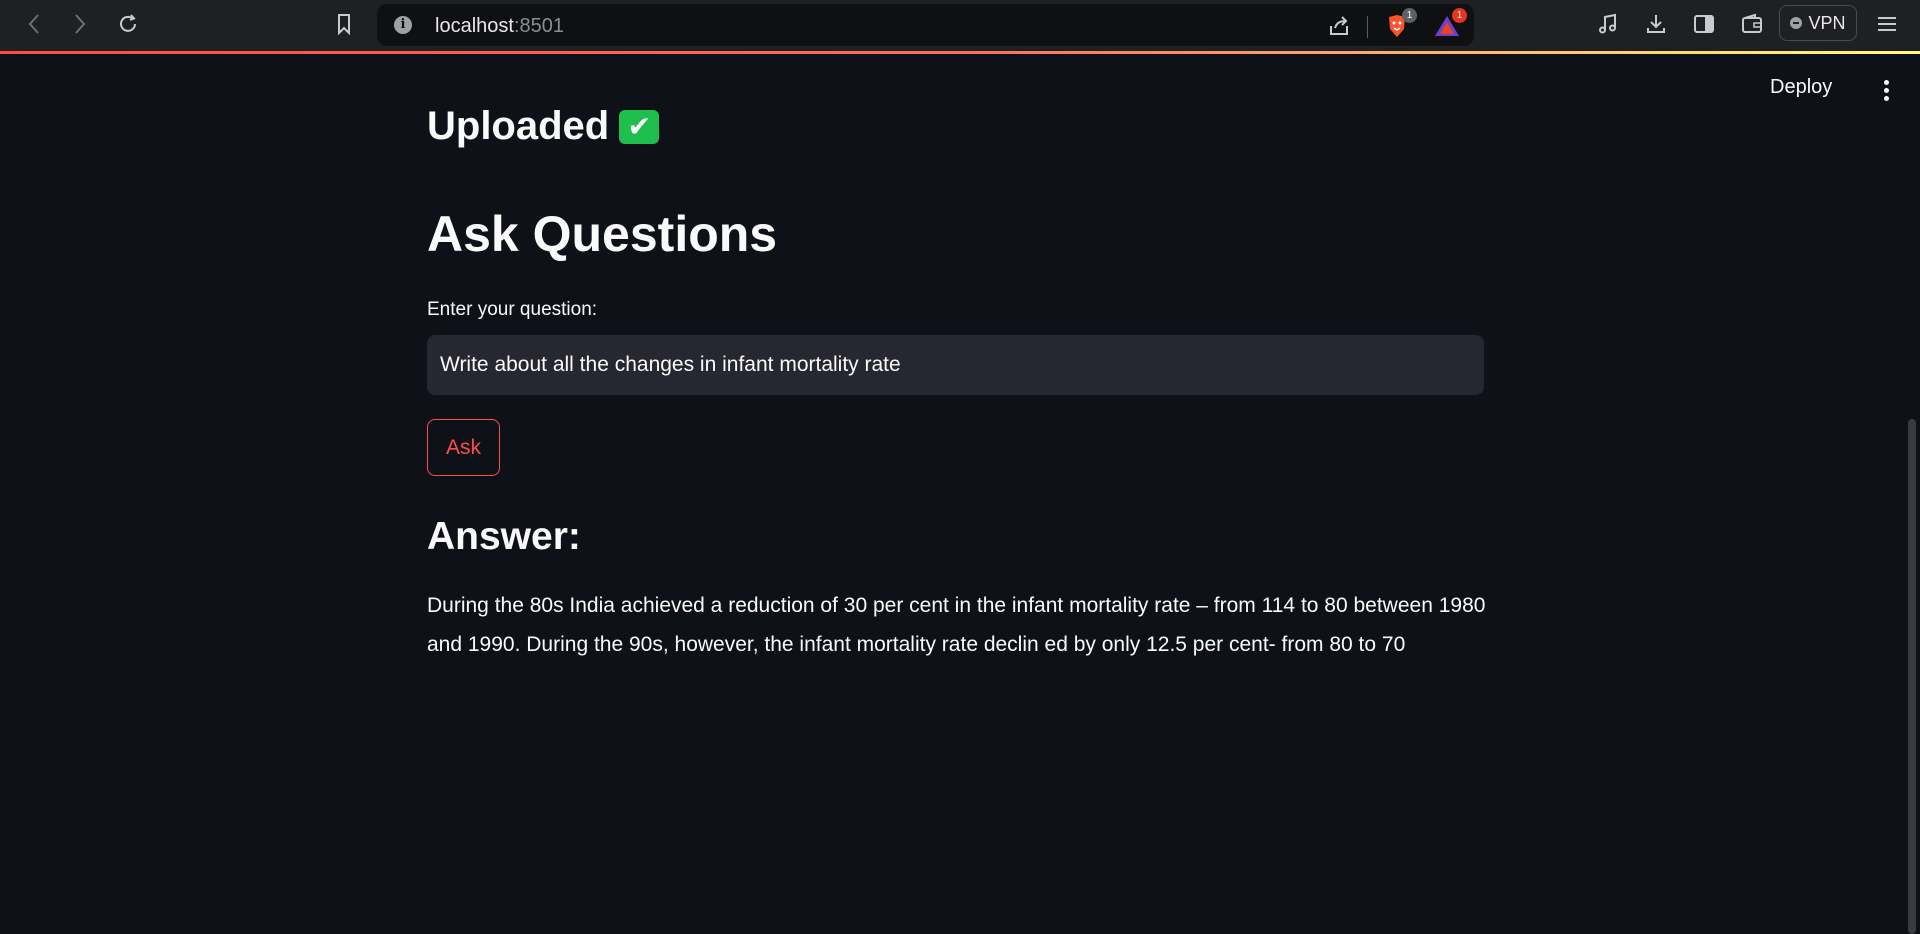 The image size is (1920, 934). I want to click on more-vert-icon, so click(1886, 91).